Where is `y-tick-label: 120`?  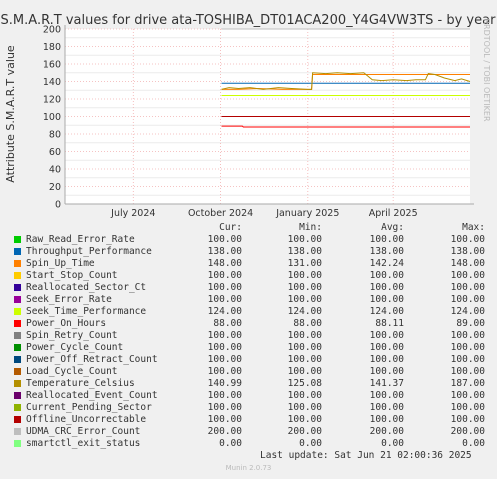
y-tick-label: 120 is located at coordinates (52, 100).